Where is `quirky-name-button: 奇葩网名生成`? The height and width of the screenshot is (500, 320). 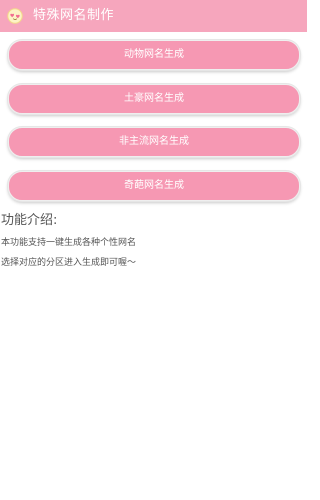
quirky-name-button: 奇葩网名生成 is located at coordinates (154, 186).